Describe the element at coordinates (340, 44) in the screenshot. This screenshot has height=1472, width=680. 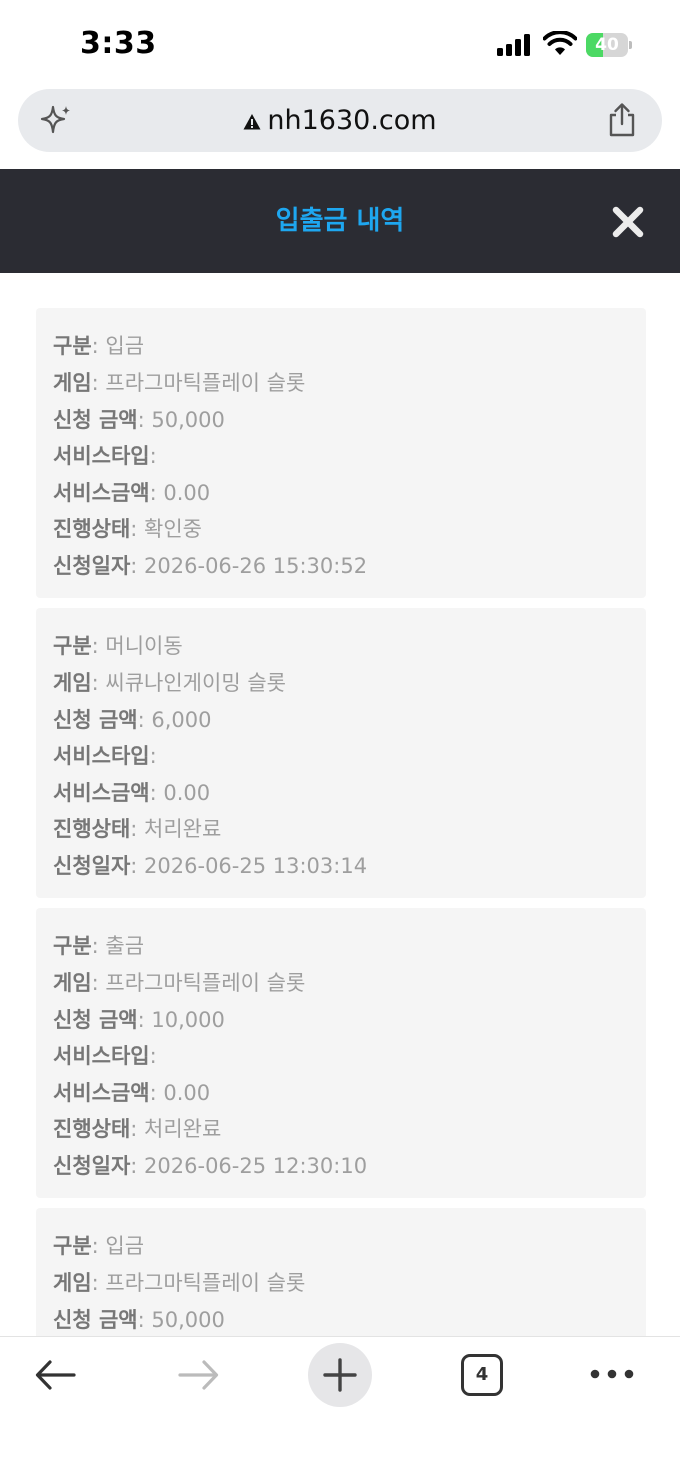
I see `status-bar: 3:33 40` at that location.